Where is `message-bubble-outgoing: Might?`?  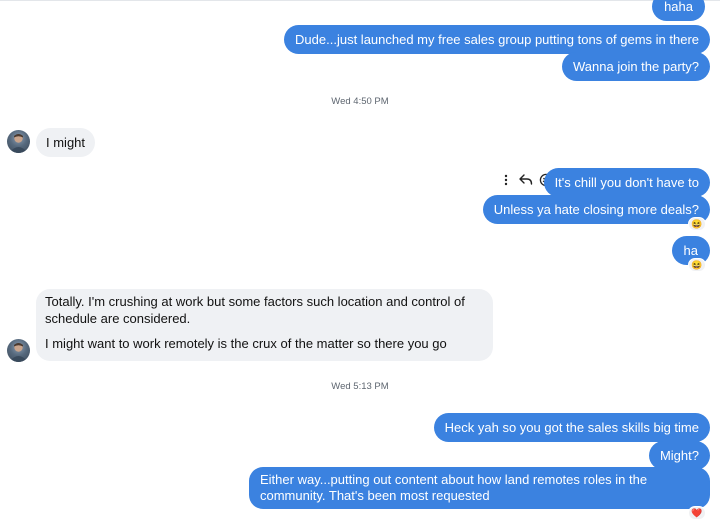 message-bubble-outgoing: Might? is located at coordinates (679, 455).